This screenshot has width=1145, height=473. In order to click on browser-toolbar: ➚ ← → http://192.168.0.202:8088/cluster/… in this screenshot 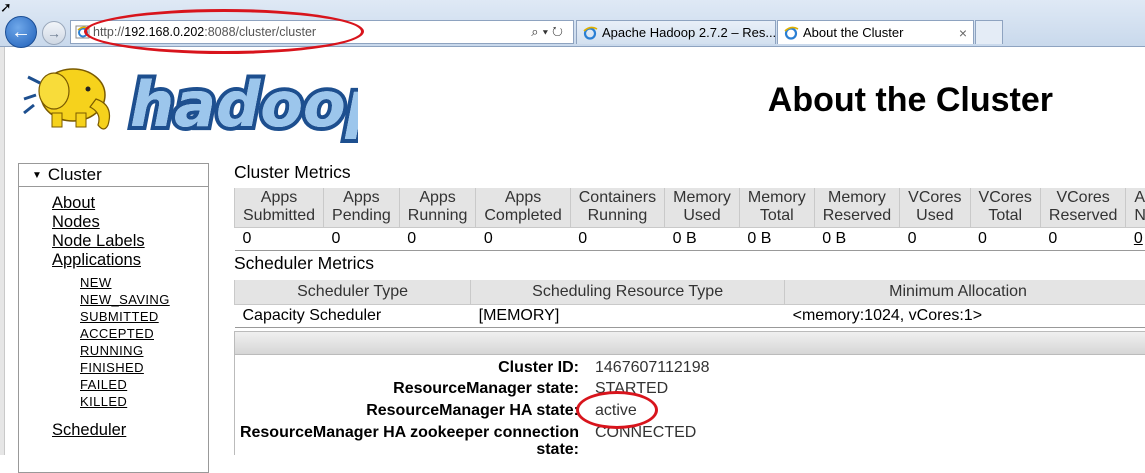, I will do `click(572, 23)`.